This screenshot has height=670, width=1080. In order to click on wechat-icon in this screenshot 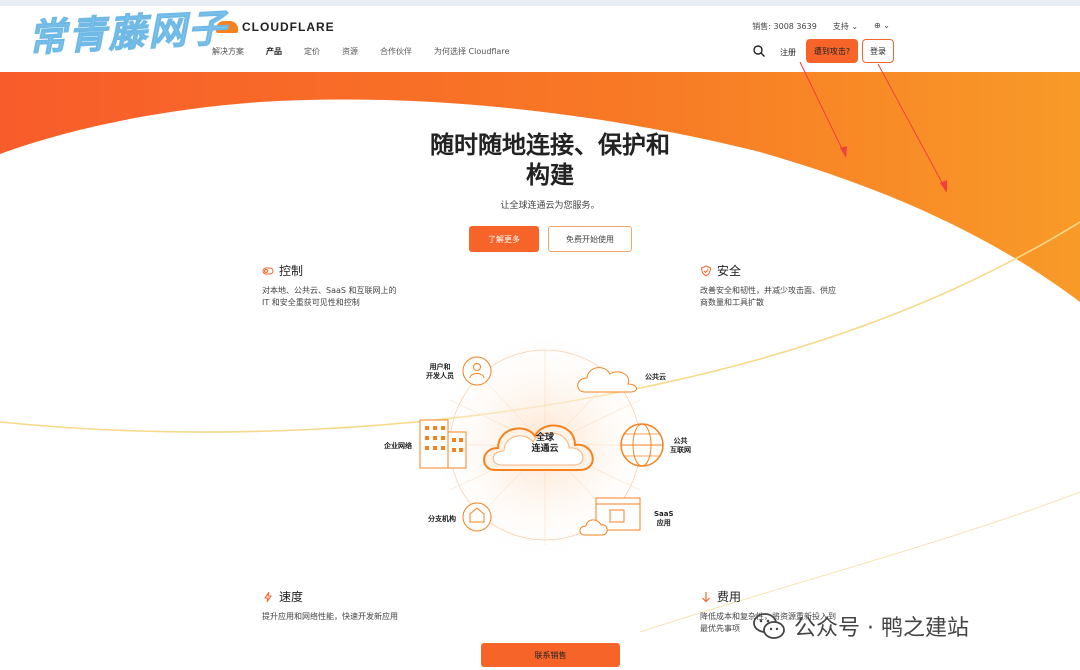, I will do `click(769, 626)`.